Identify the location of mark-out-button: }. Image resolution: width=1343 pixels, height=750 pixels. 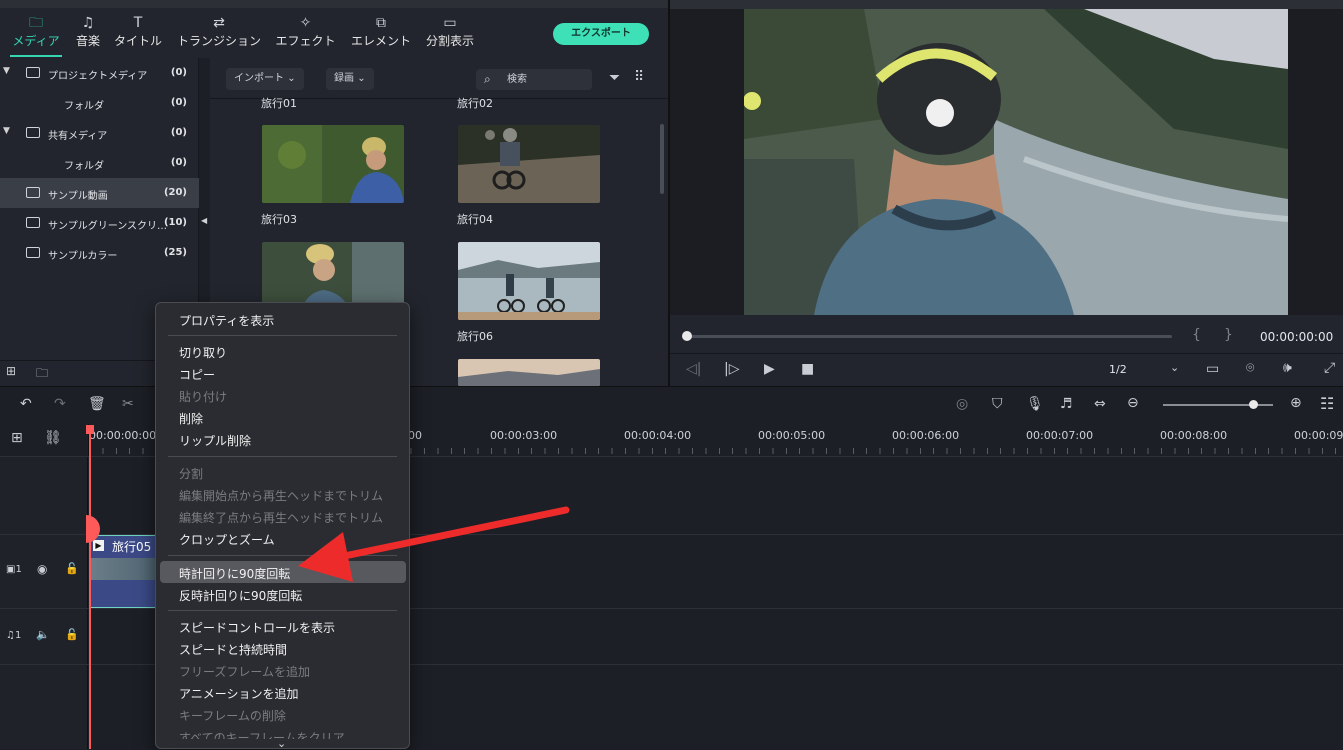
(1228, 335).